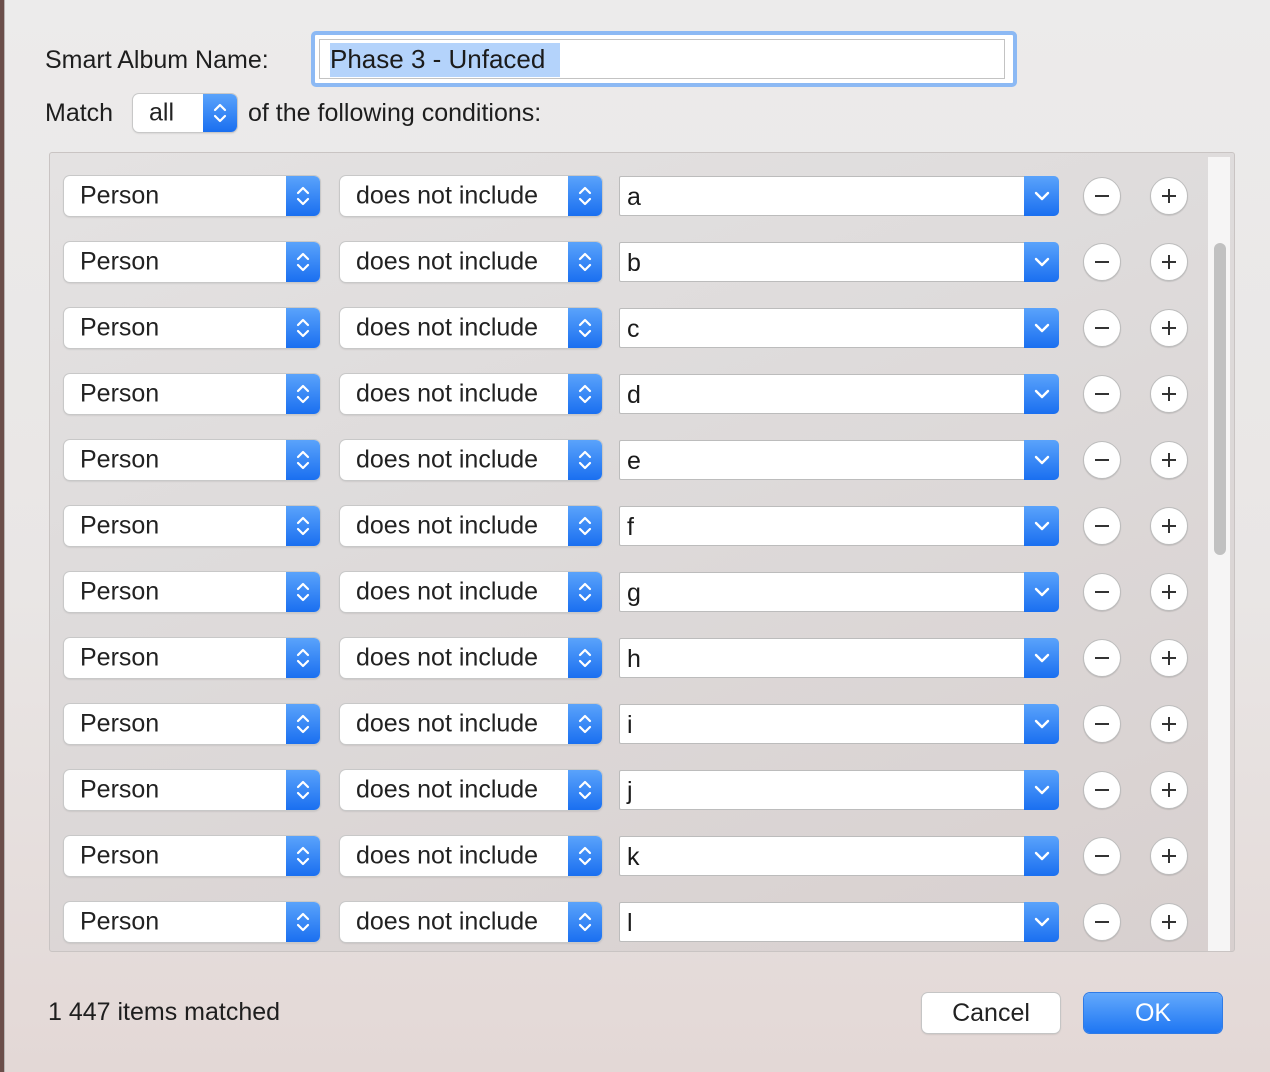 Image resolution: width=1270 pixels, height=1072 pixels. What do you see at coordinates (839, 922) in the screenshot?
I see `rule-value-combobox: l` at bounding box center [839, 922].